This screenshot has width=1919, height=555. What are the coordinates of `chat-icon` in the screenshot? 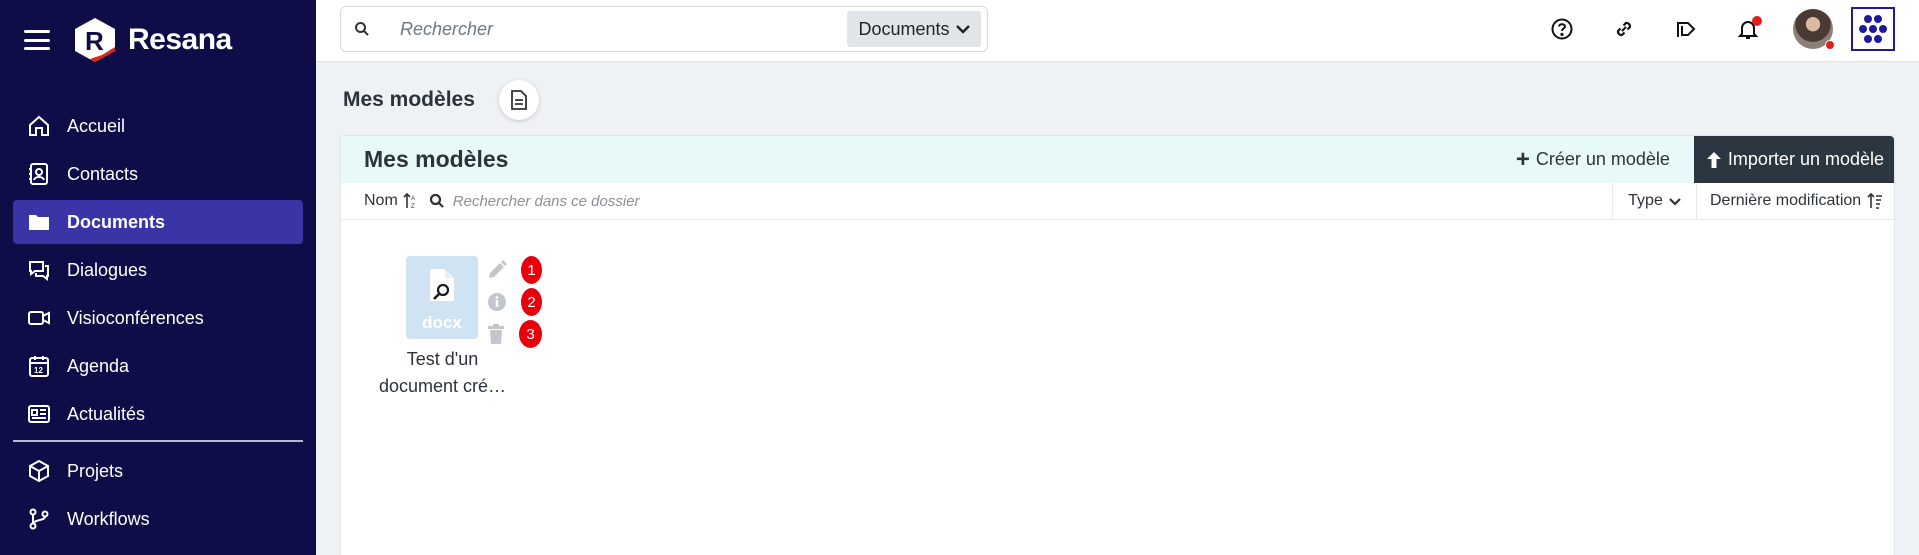 It's located at (39, 270).